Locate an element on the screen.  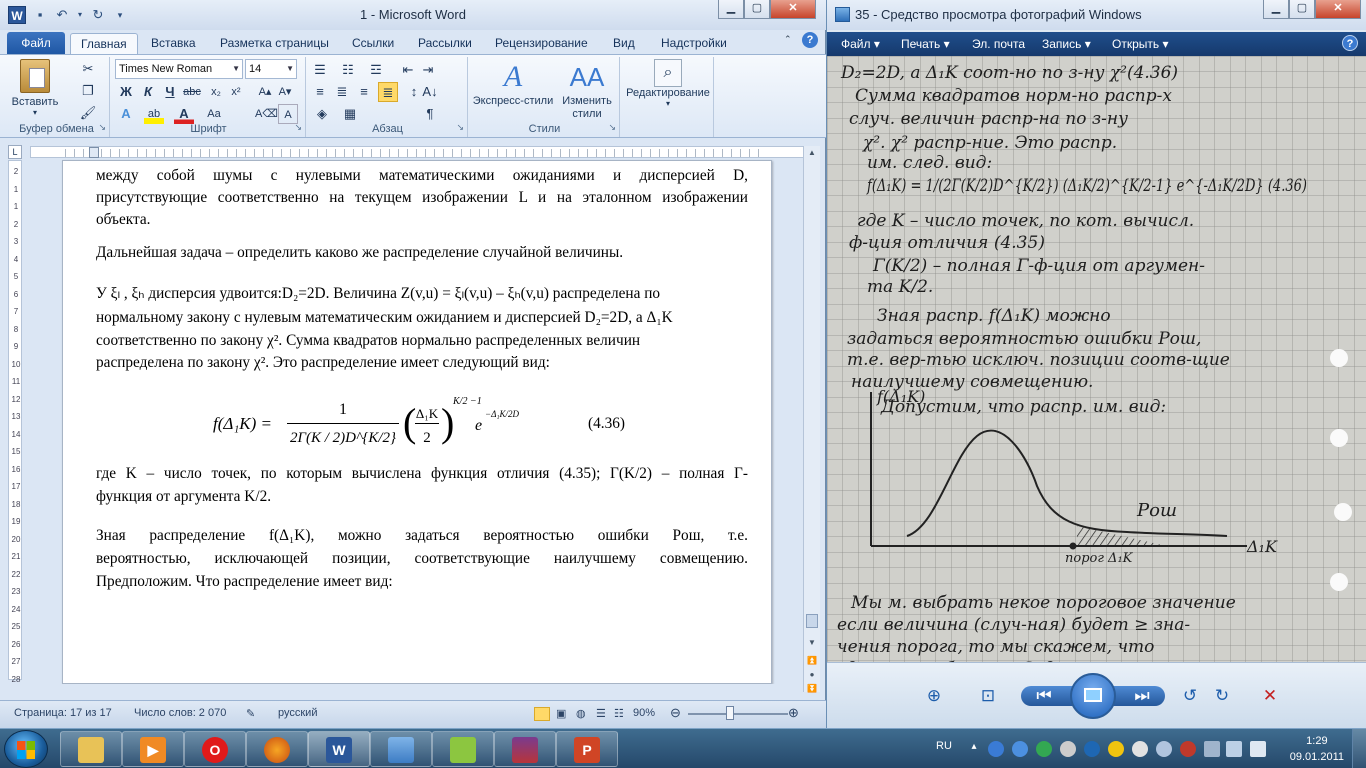
horizontal-scrollbar is located at coordinates (416, 690).